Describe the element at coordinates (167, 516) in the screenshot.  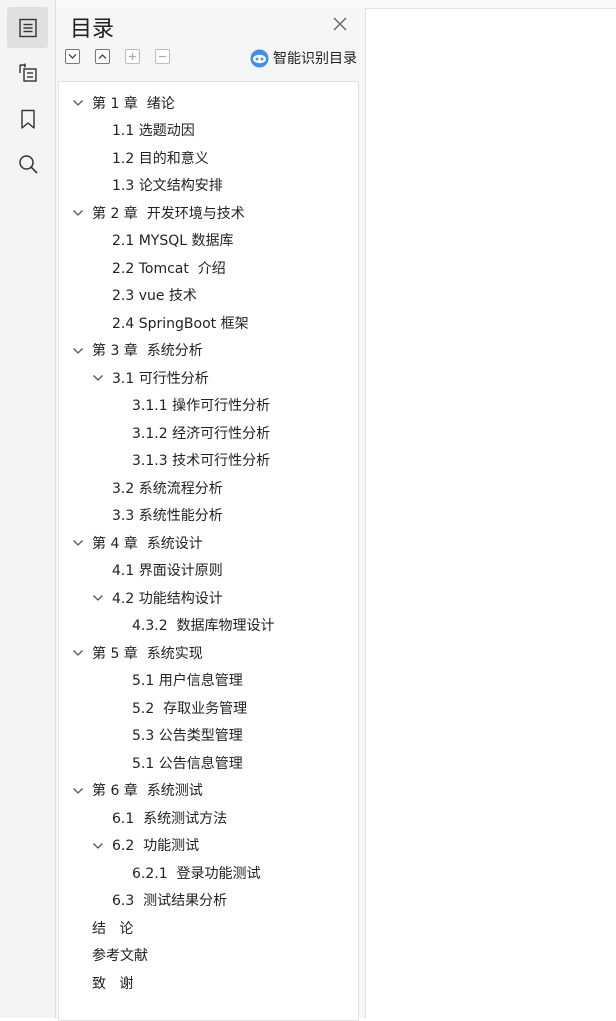
I see `toc-entry-label: 3.3 系统性能分析` at that location.